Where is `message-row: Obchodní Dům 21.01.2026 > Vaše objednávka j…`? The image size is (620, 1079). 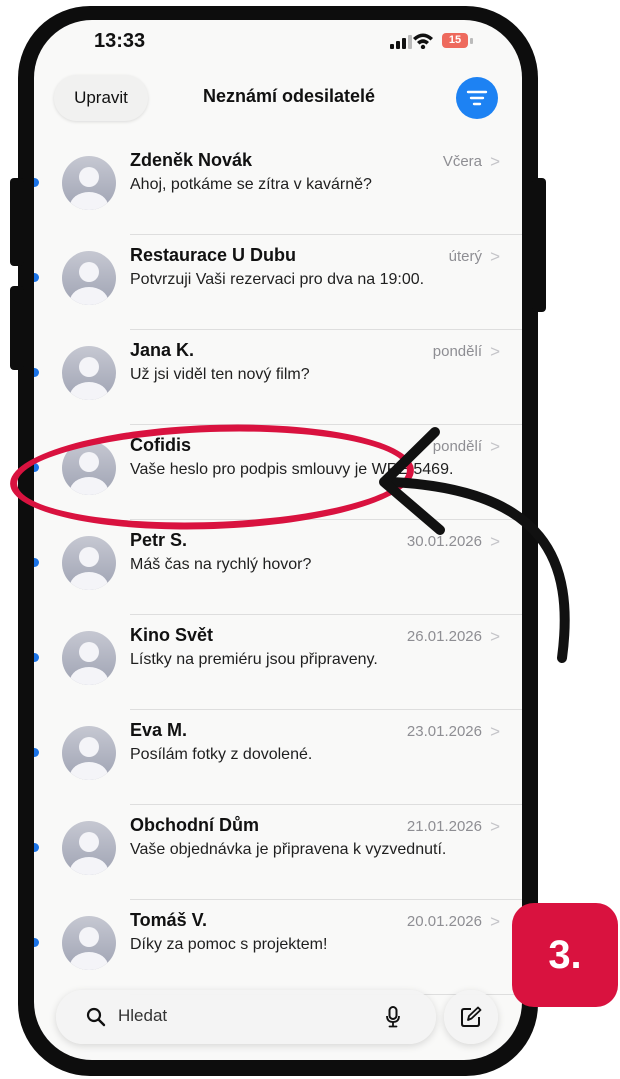
message-row: Obchodní Dům 21.01.2026 > Vaše objednávka j… is located at coordinates (278, 852).